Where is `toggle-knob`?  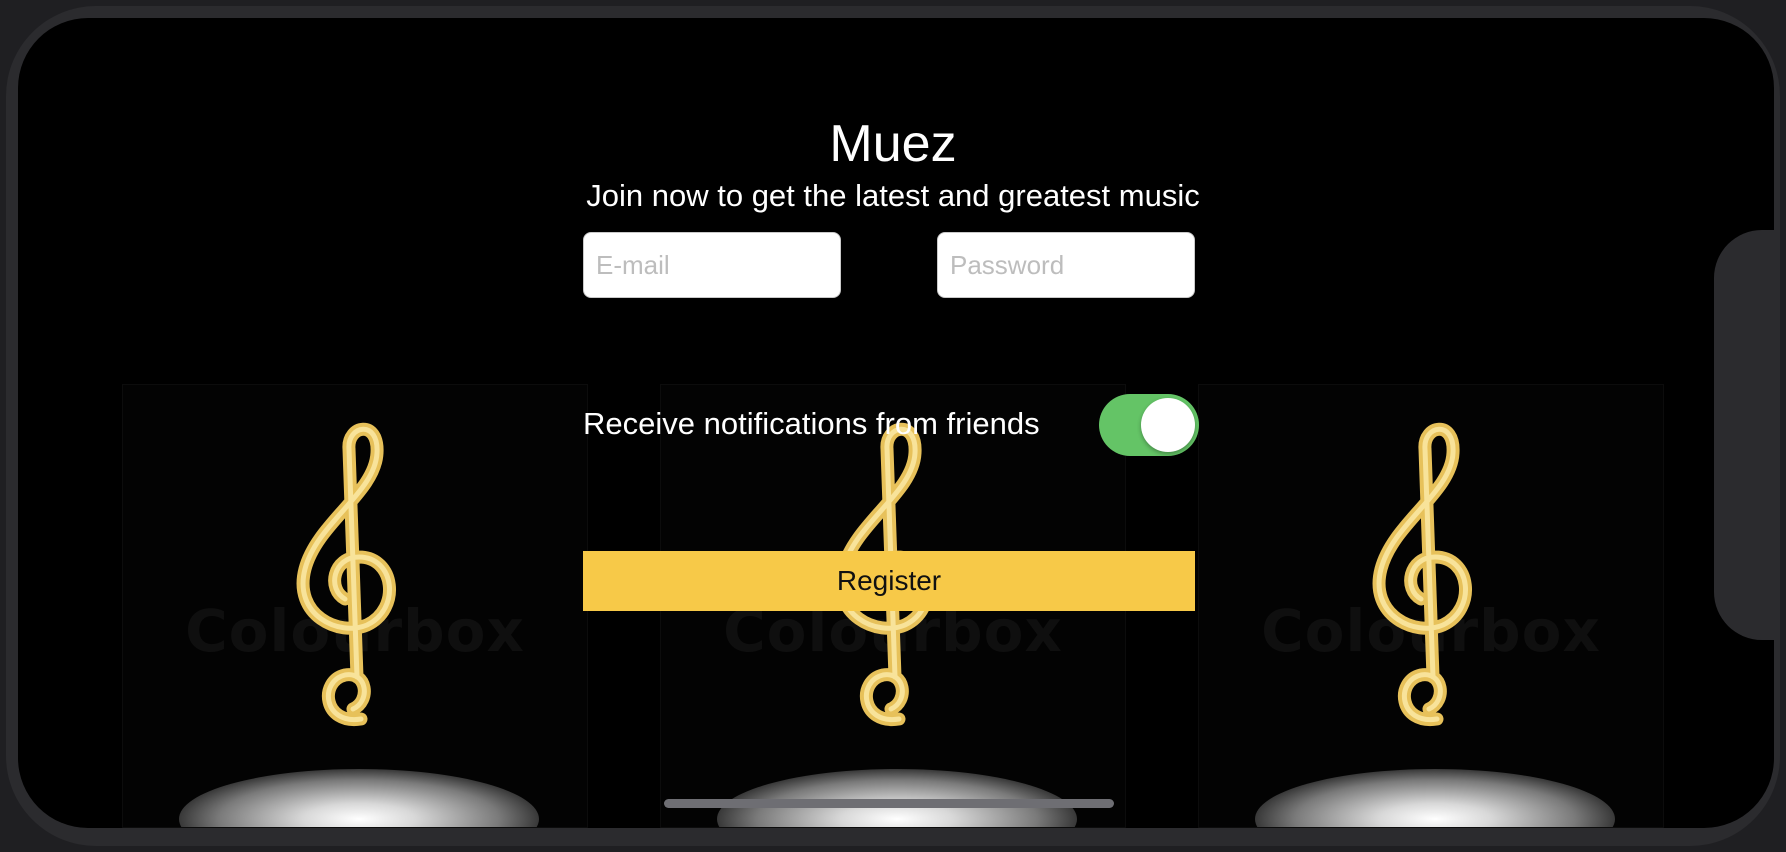
toggle-knob is located at coordinates (1168, 425).